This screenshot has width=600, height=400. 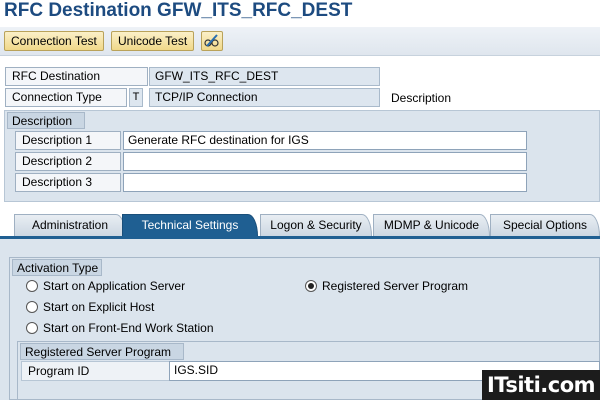 I want to click on description-1-input: Generate RFC destination for IGS, so click(x=325, y=140).